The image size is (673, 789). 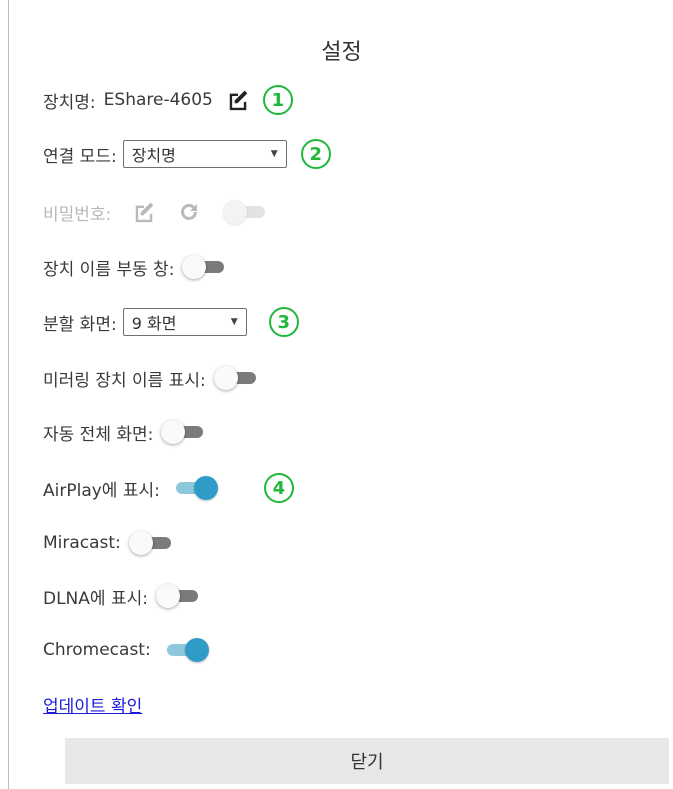 What do you see at coordinates (183, 432) in the screenshot?
I see `auto-fullscreen-toggle` at bounding box center [183, 432].